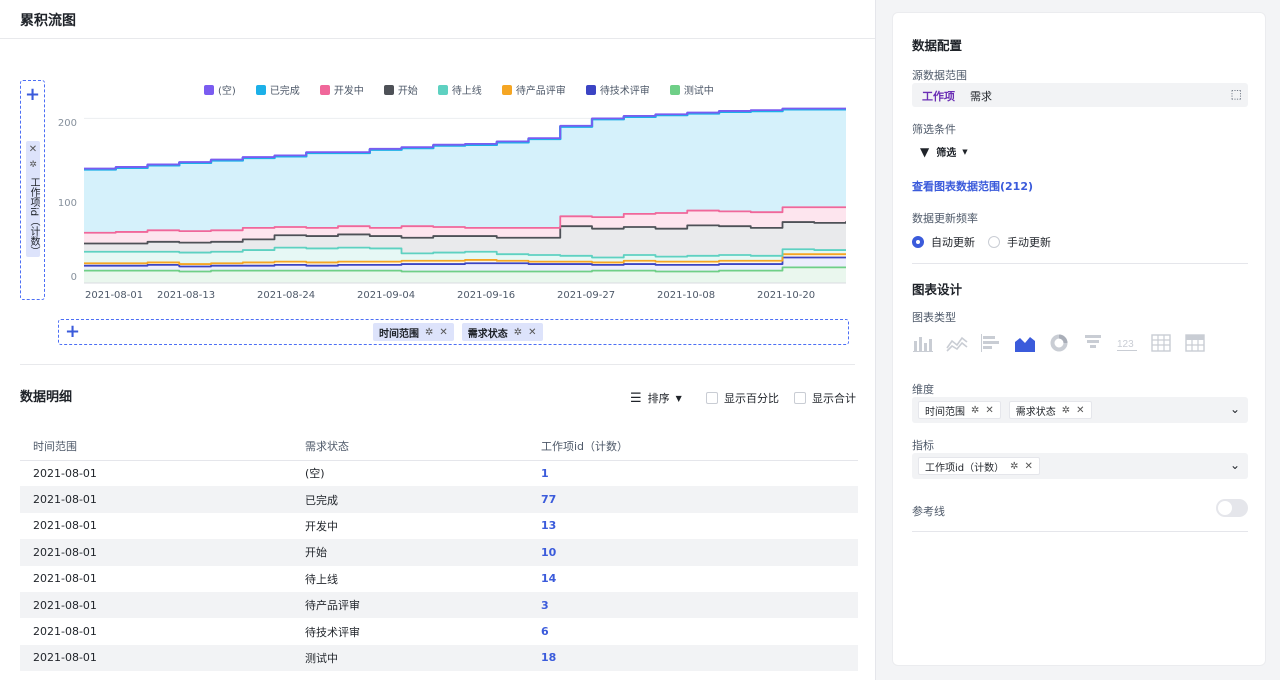 The height and width of the screenshot is (680, 1280). I want to click on filter-icon: ▼, so click(925, 151).